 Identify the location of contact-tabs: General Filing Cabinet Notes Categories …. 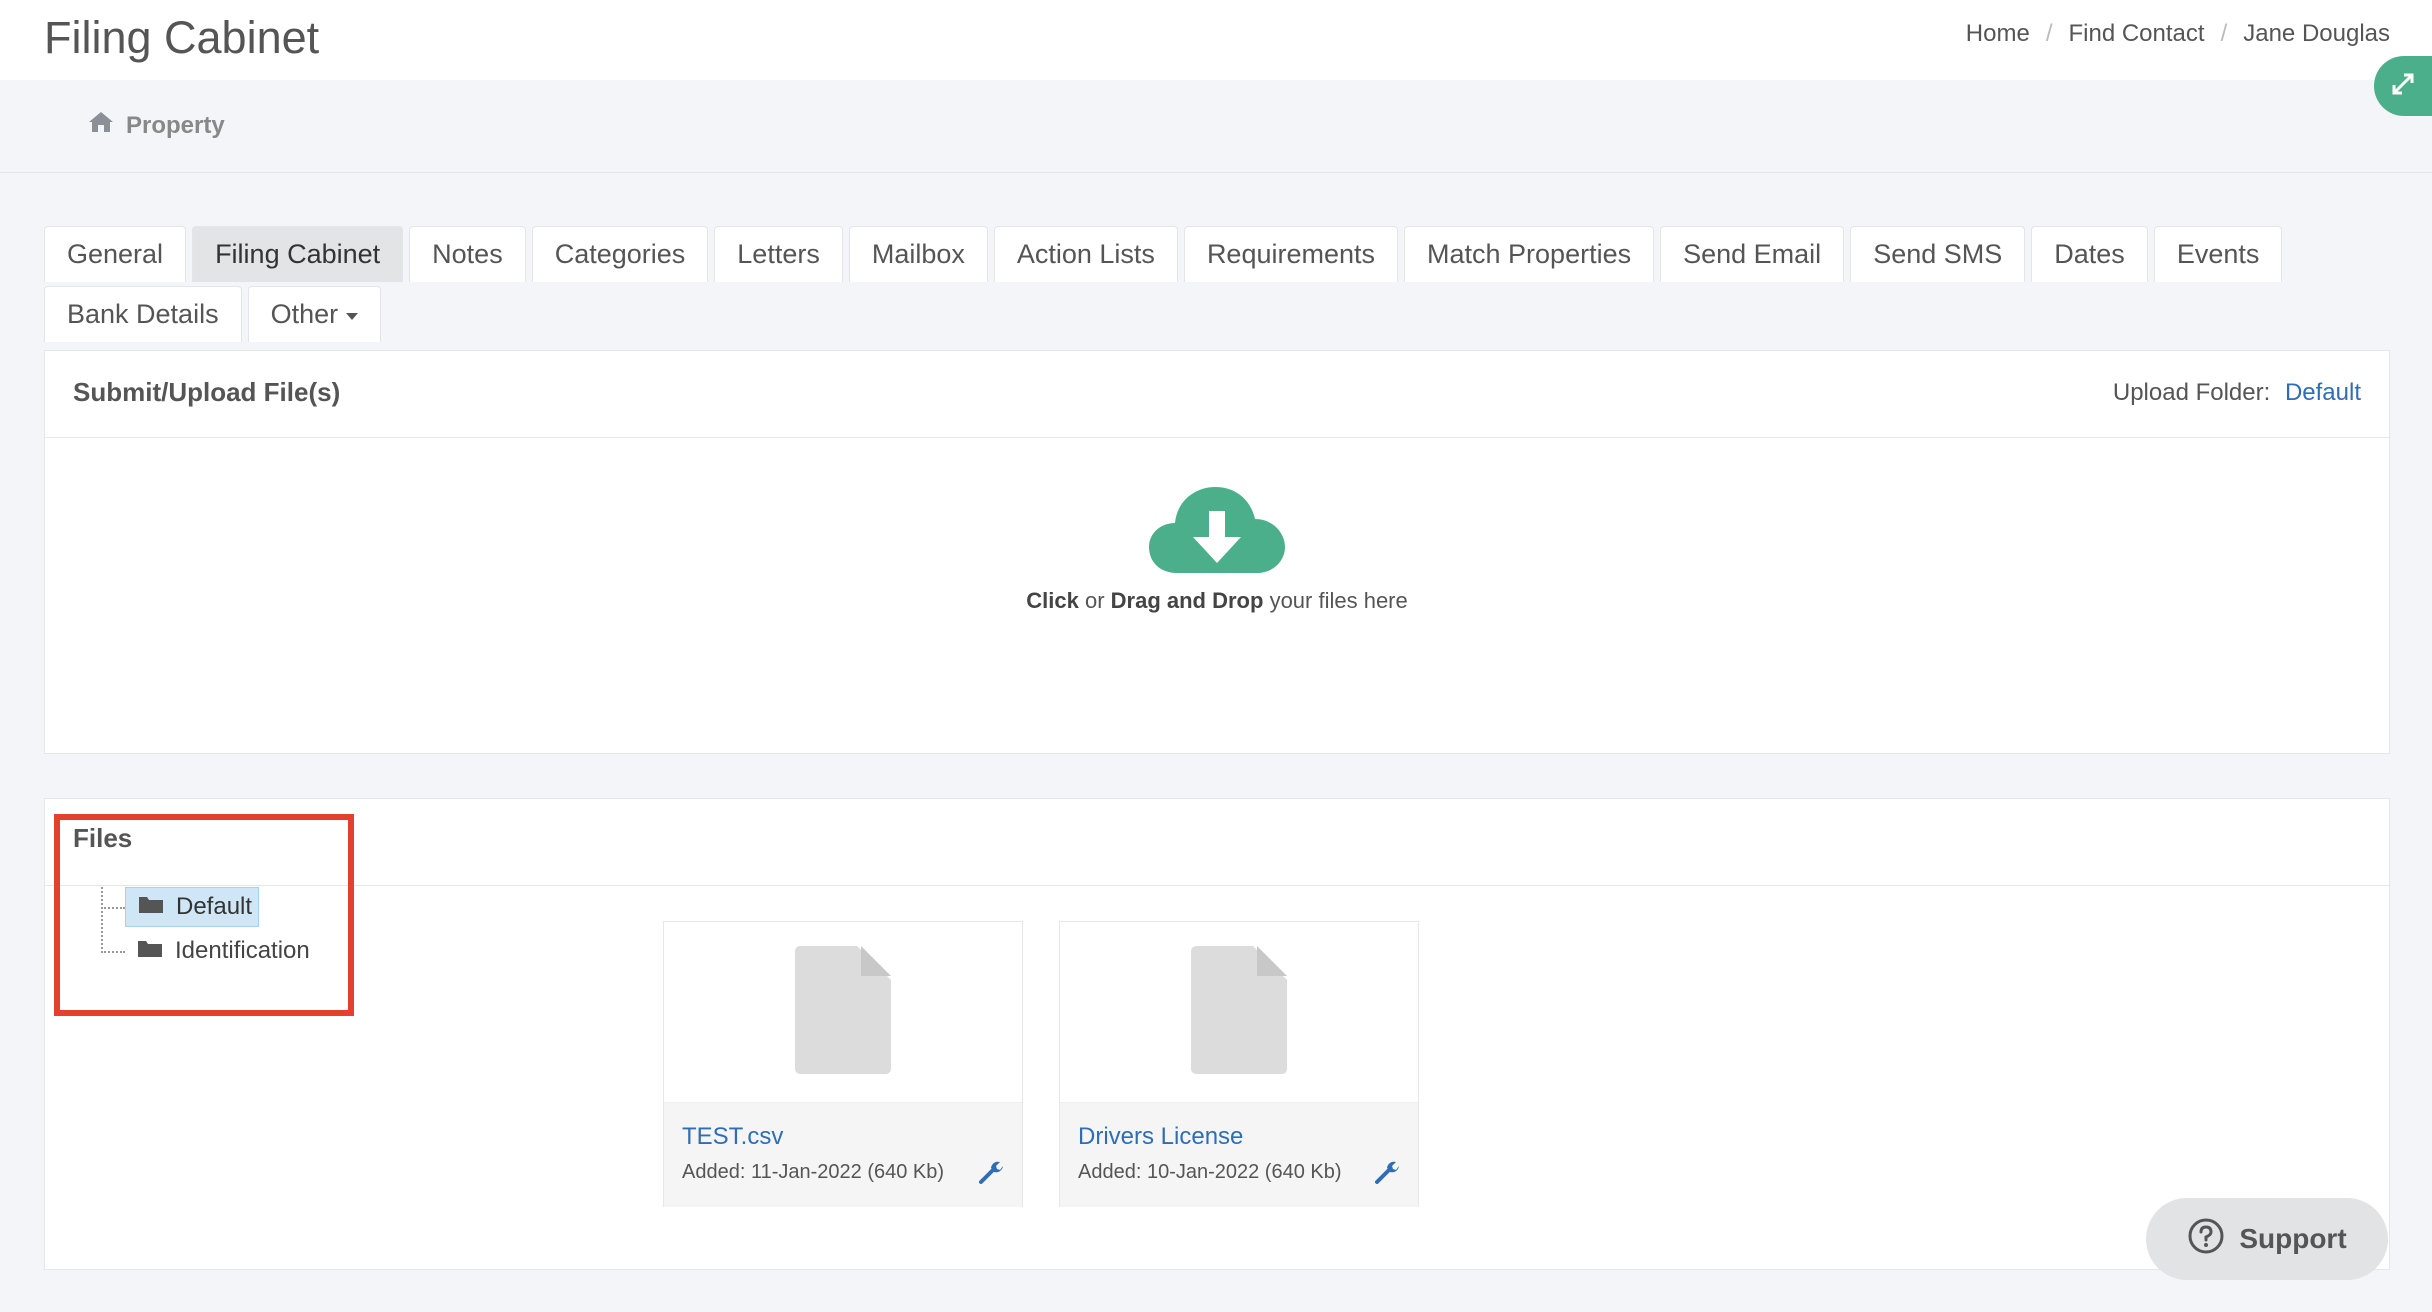
(1194, 286).